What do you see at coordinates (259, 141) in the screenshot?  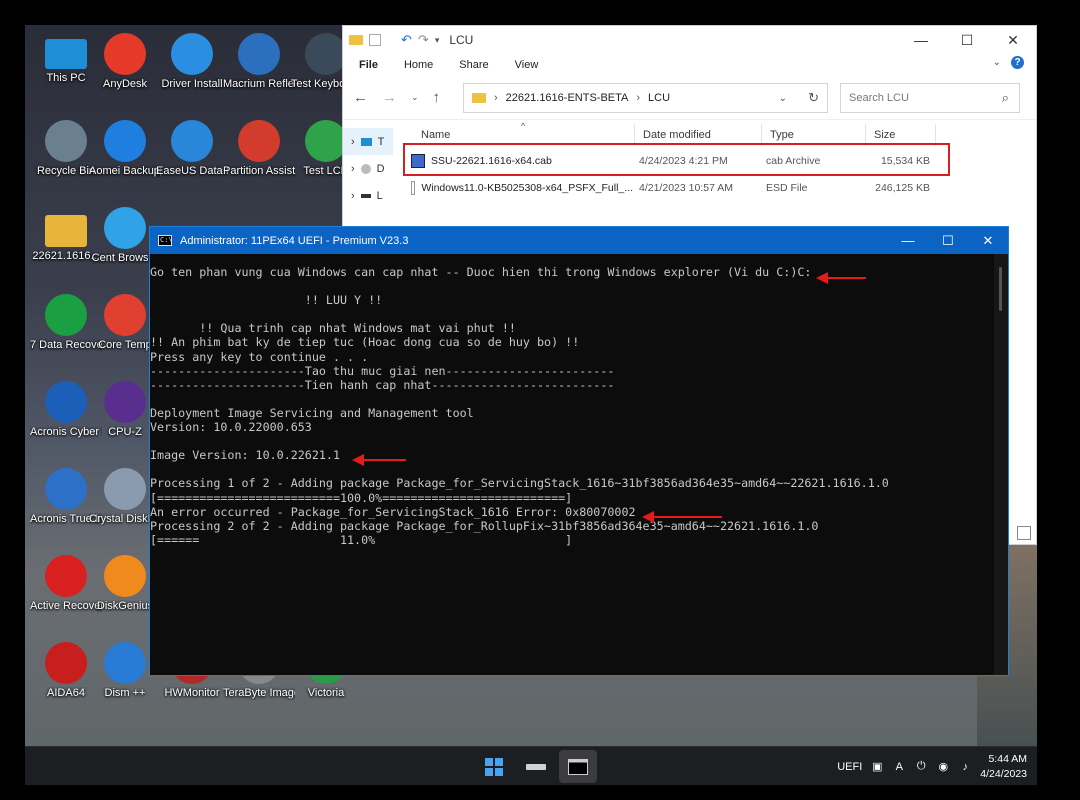 I see `partition-icon` at bounding box center [259, 141].